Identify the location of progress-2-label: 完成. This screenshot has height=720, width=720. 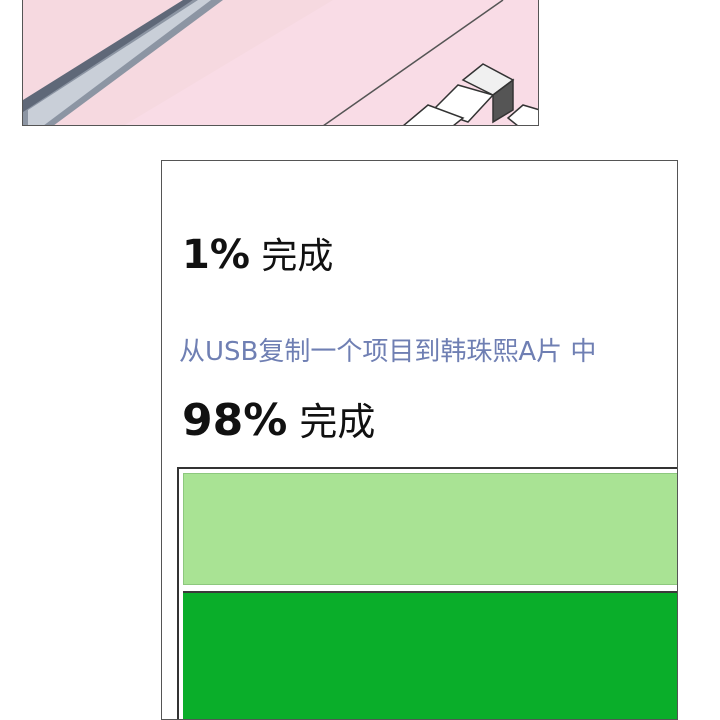
(337, 422).